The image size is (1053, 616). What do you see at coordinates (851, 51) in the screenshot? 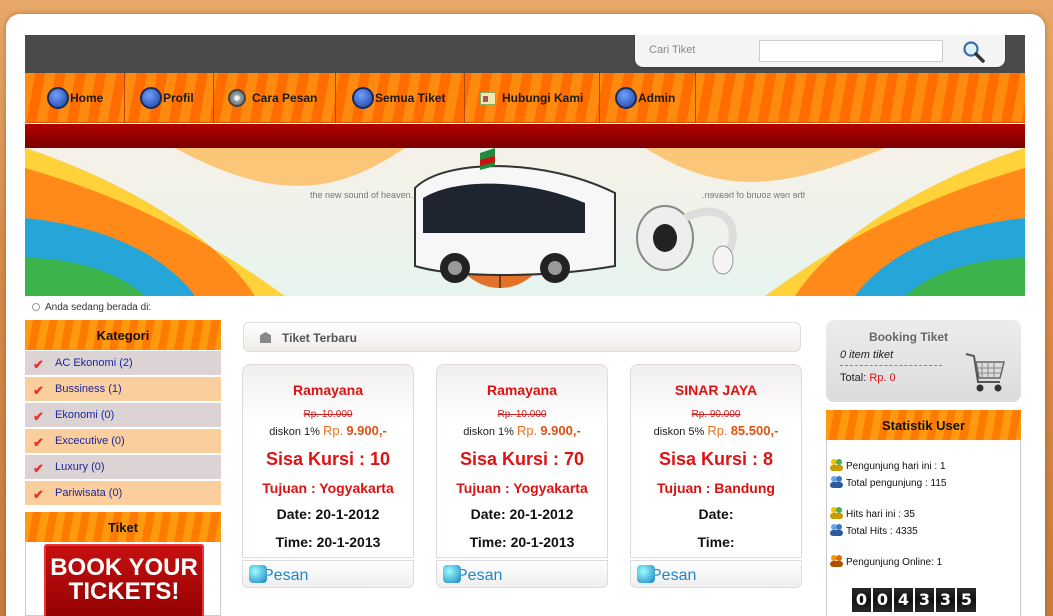
I see `search-input` at bounding box center [851, 51].